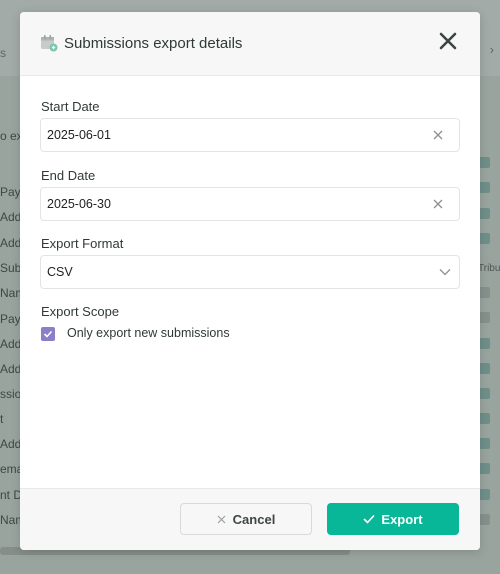  I want to click on background-row-label: nt D, so click(11, 495).